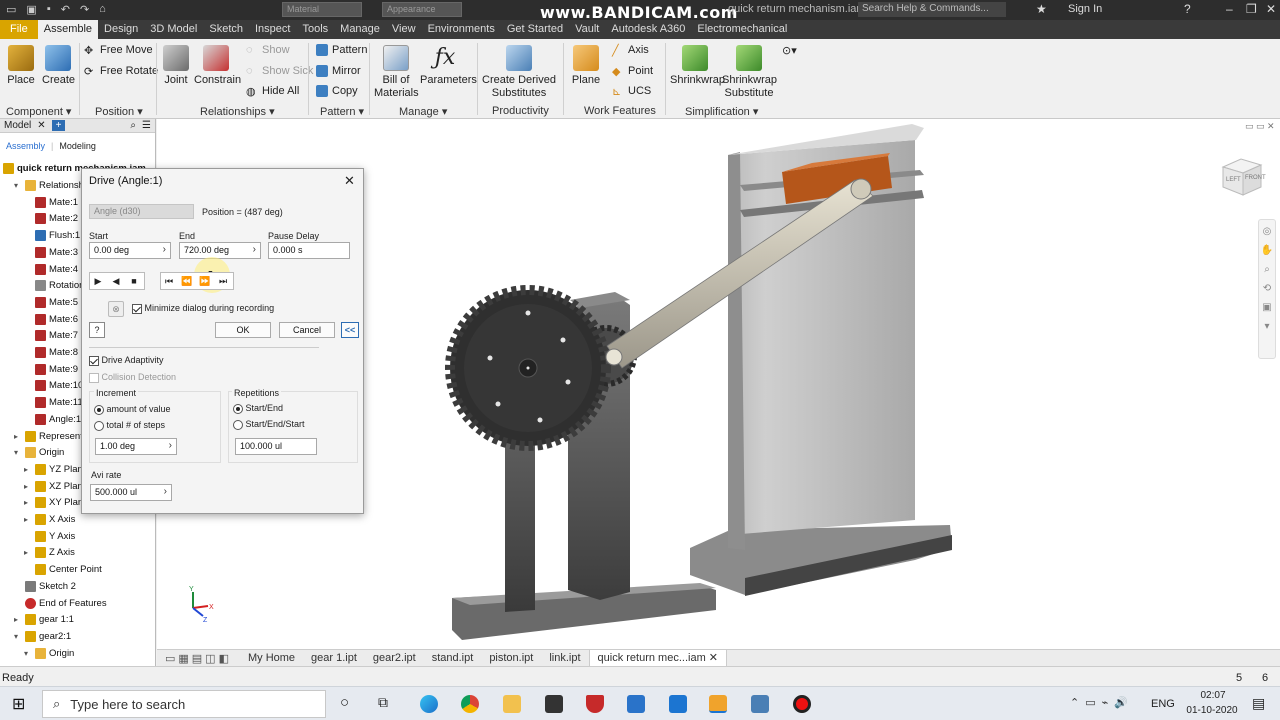  Describe the element at coordinates (132, 377) in the screenshot. I see `collision-detection-checkbox: Collision Detection` at that location.